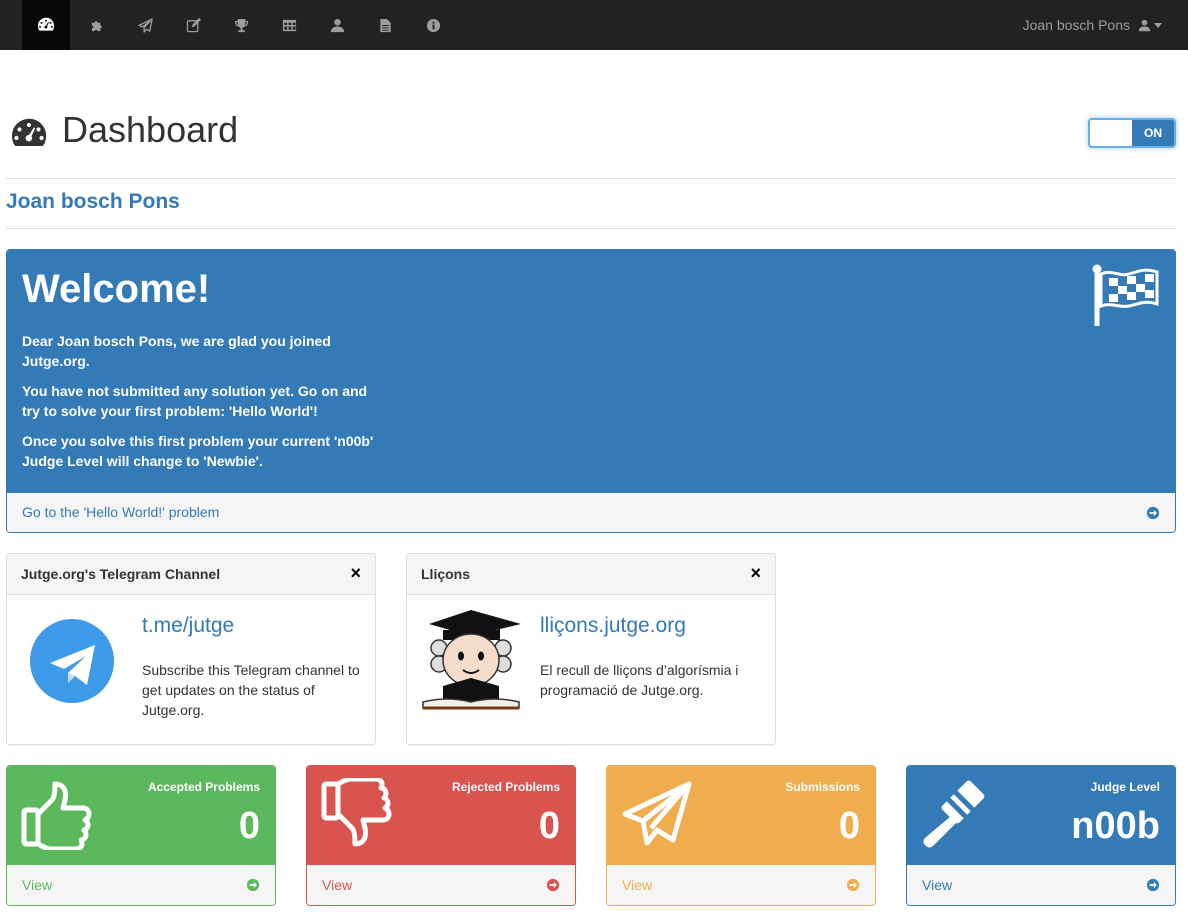 This screenshot has width=1188, height=916. I want to click on nav-profile, so click(337, 25).